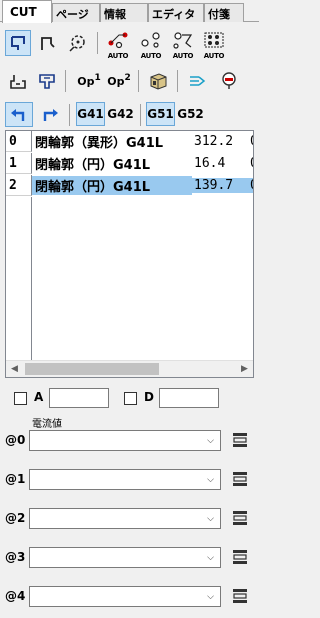 The height and width of the screenshot is (618, 320). What do you see at coordinates (19, 185) in the screenshot?
I see `row-index: 2` at bounding box center [19, 185].